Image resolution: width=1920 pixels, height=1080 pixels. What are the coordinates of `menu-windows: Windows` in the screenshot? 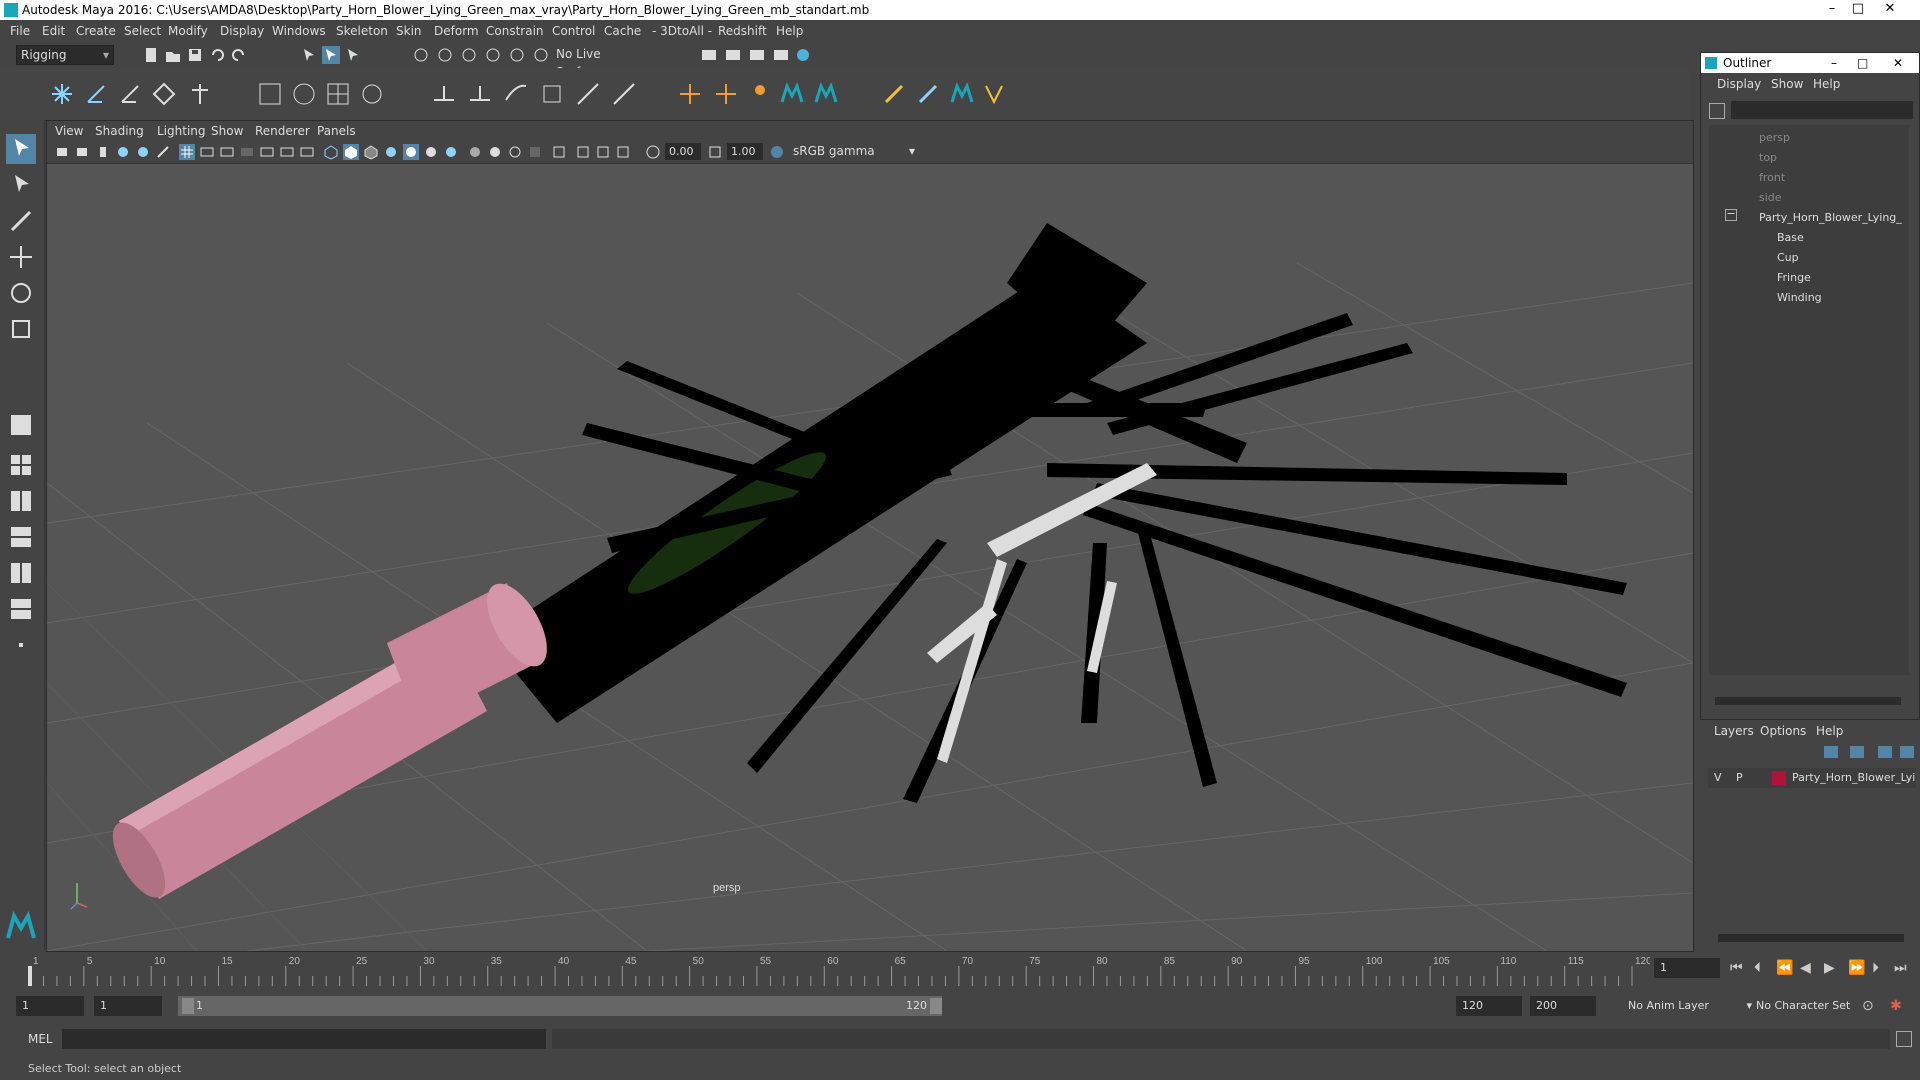 It's located at (299, 31).